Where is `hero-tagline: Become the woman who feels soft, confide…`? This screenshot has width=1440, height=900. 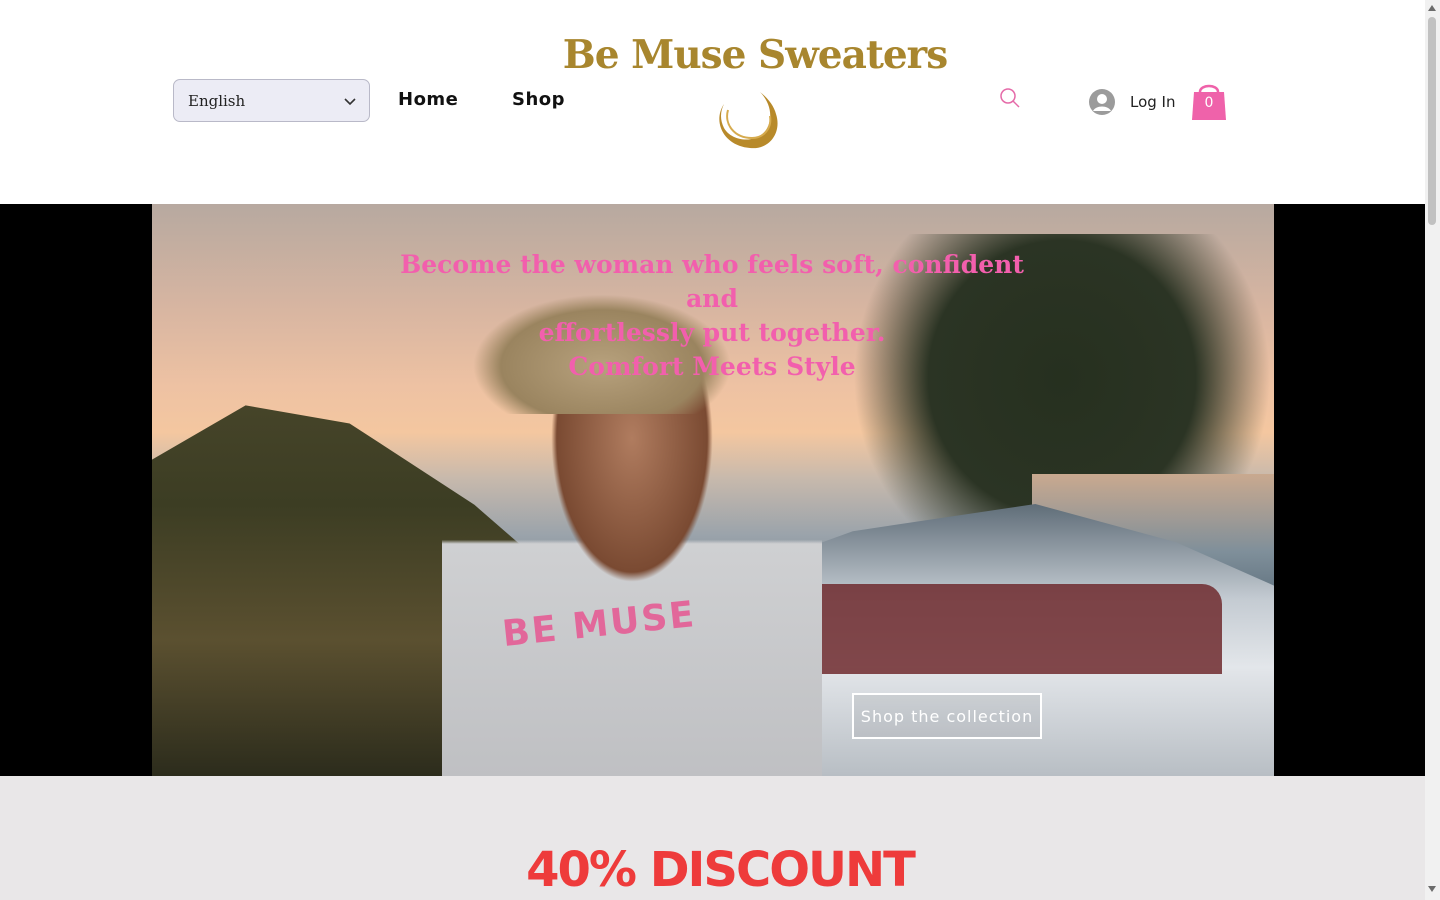
hero-tagline: Become the woman who feels soft, confide… is located at coordinates (712, 316).